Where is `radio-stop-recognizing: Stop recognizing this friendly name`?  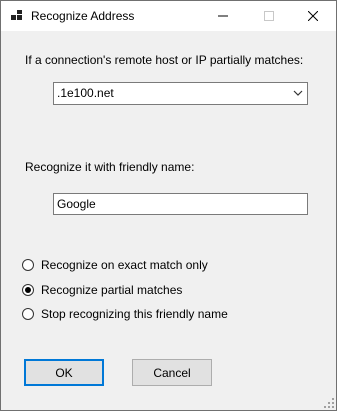 radio-stop-recognizing: Stop recognizing this friendly name is located at coordinates (125, 314).